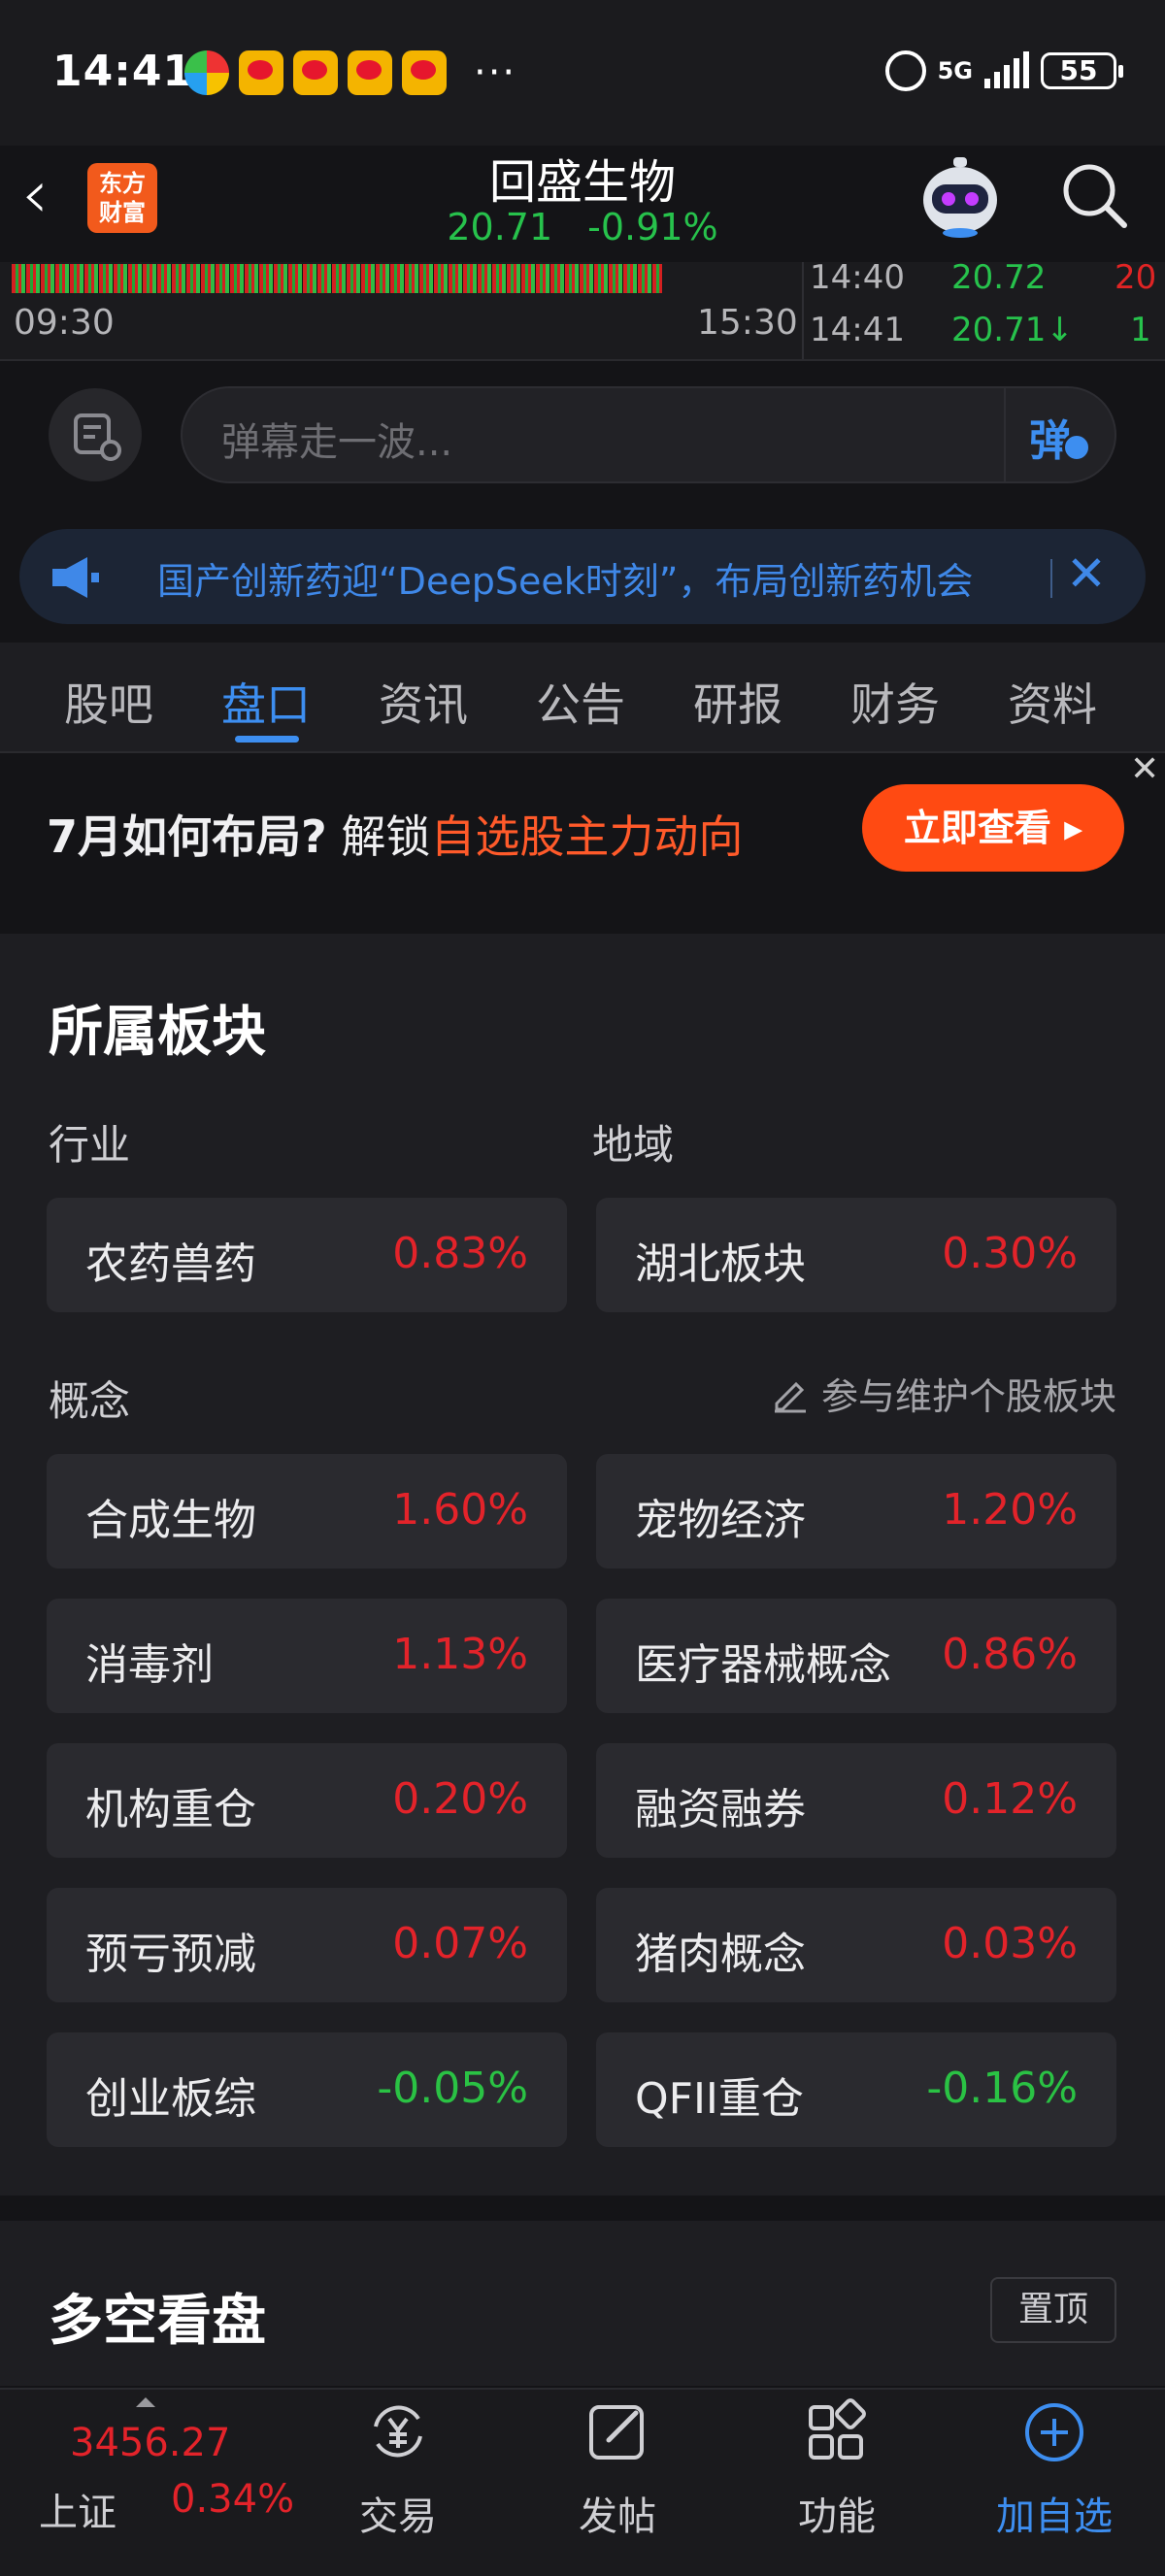  I want to click on concept-change: 1.13%, so click(460, 1654).